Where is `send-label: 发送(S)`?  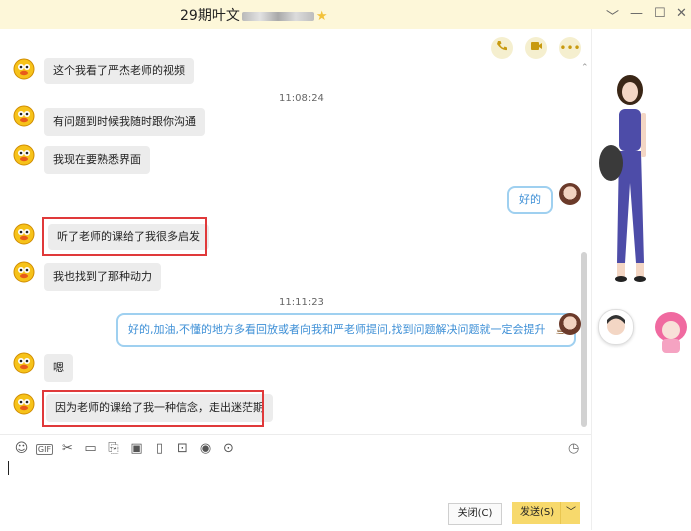
send-label: 发送(S) is located at coordinates (537, 513).